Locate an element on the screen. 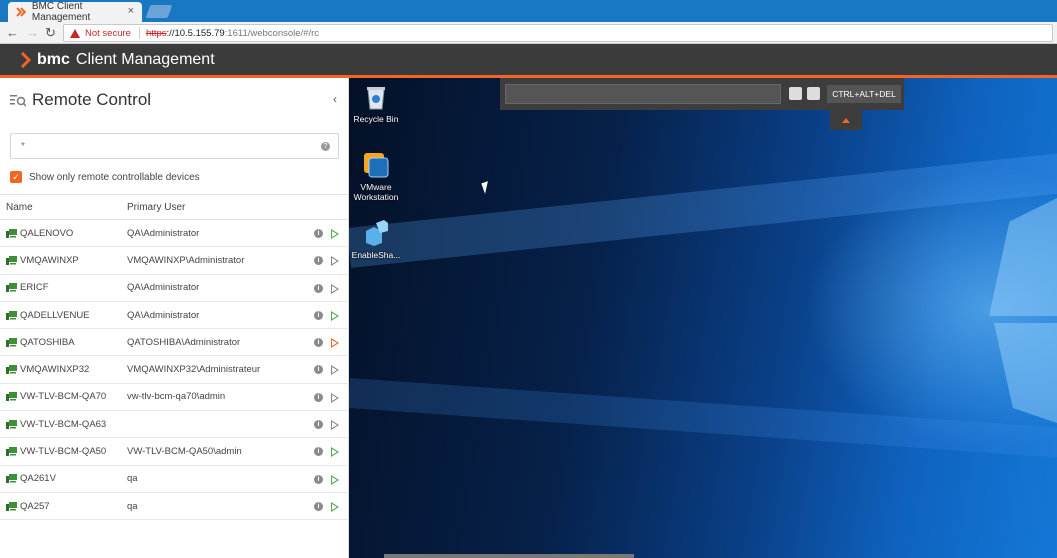  remote-controllable-filter: ✓ Show only remote controllable devices is located at coordinates (105, 177).